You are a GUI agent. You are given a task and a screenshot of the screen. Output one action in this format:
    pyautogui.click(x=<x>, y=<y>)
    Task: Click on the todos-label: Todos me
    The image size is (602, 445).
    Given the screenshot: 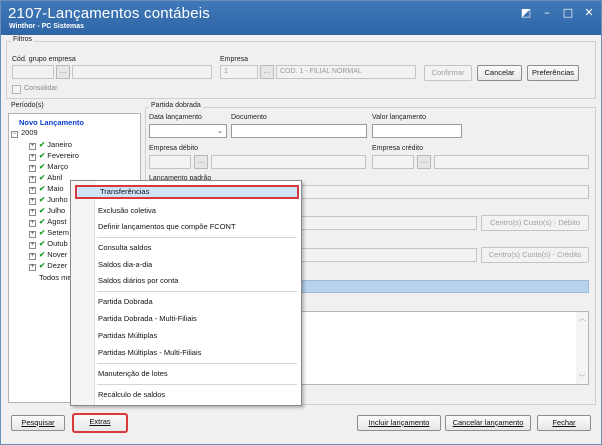 What is the action you would take?
    pyautogui.click(x=55, y=277)
    